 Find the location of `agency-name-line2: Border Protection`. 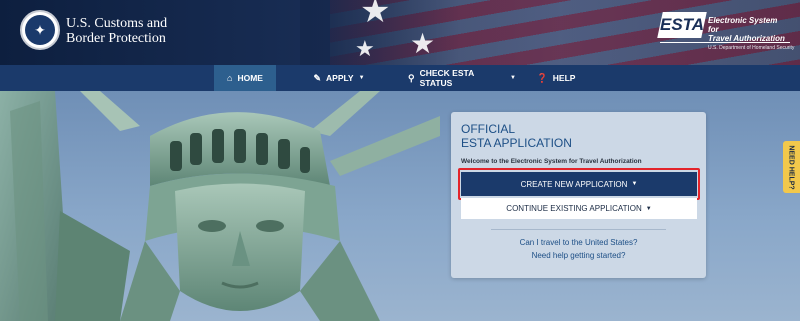

agency-name-line2: Border Protection is located at coordinates (116, 38).